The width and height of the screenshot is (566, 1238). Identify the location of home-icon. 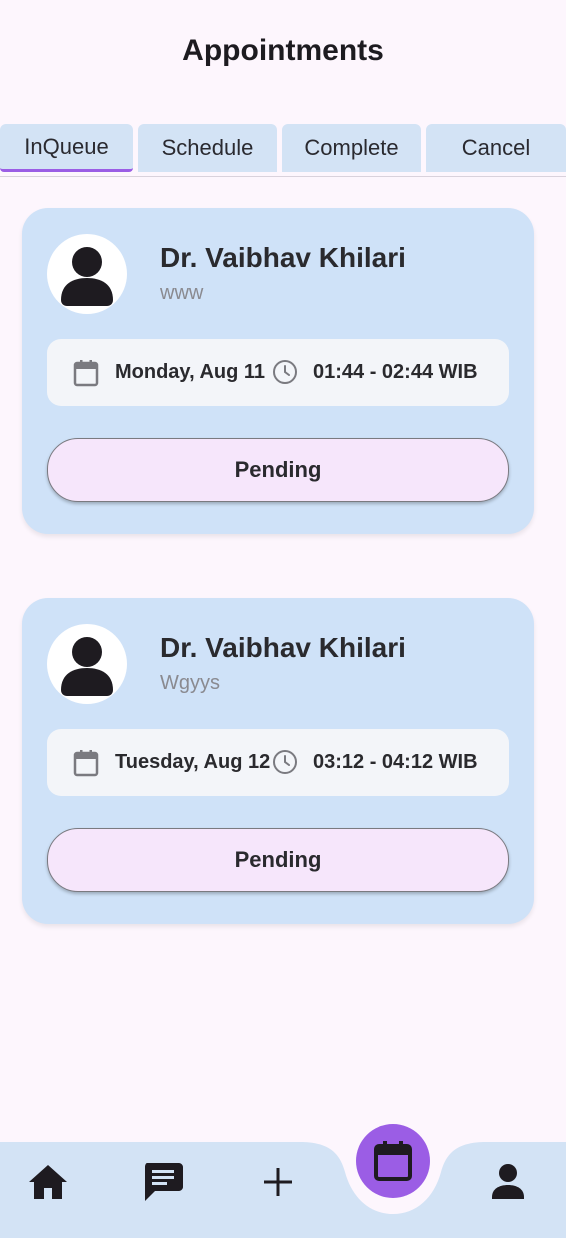
(48, 1182).